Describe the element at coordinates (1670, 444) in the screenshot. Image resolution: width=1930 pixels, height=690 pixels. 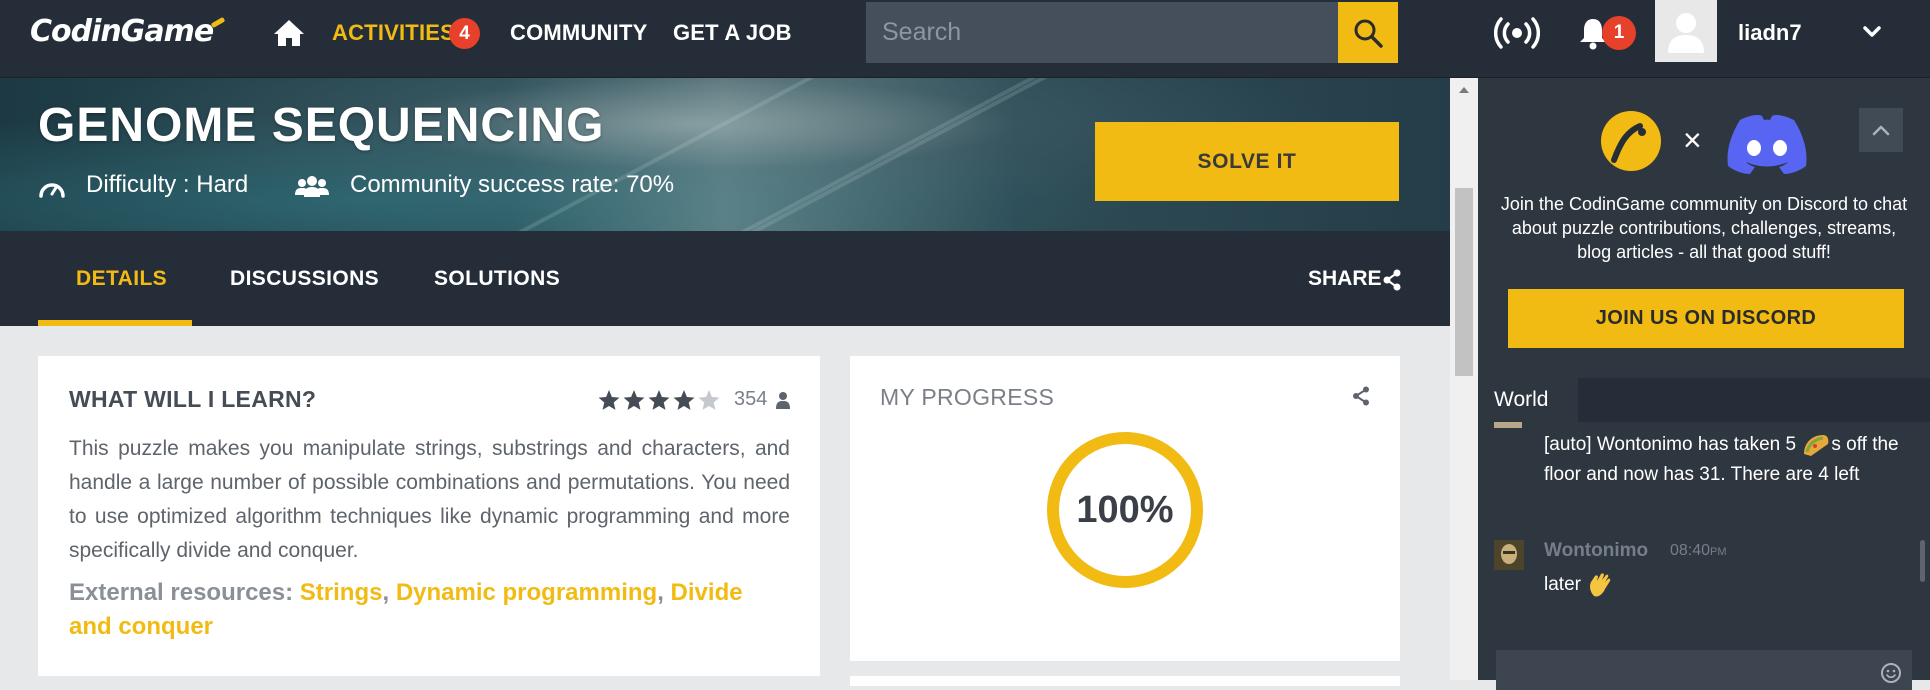
I see `chat-message-text: [auto] Wontonimo has taken 5` at that location.